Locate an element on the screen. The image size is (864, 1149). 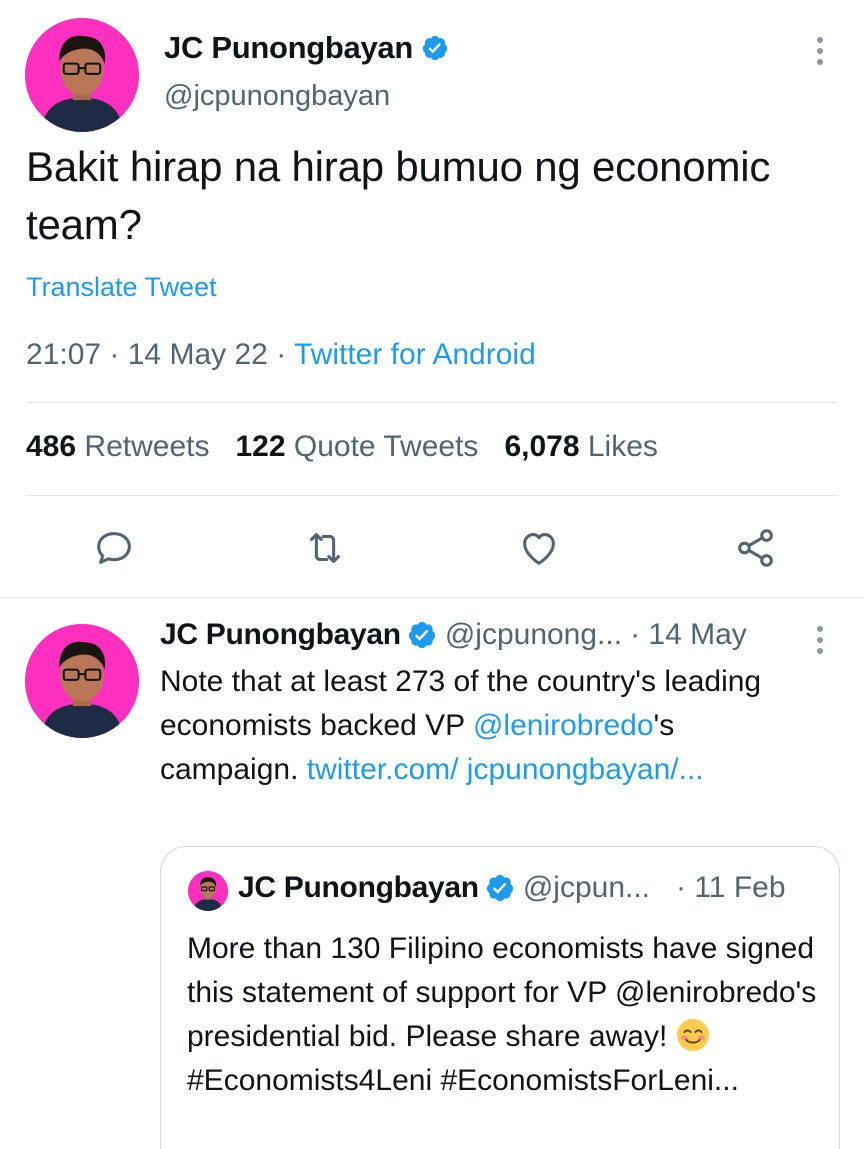
tweet-time: 21:07 is located at coordinates (63, 354).